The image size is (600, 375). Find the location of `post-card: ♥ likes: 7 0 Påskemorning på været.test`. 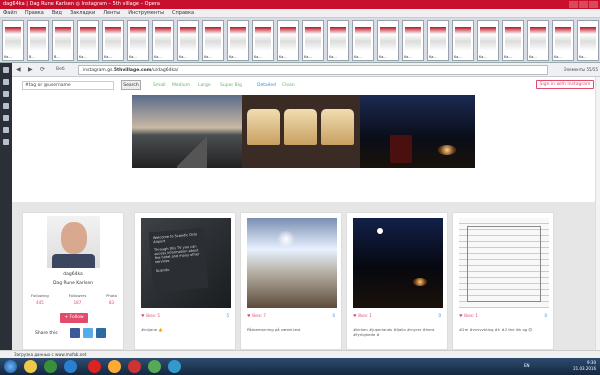

post-card: ♥ likes: 7 0 Påskemorning på været.test is located at coordinates (291, 281).